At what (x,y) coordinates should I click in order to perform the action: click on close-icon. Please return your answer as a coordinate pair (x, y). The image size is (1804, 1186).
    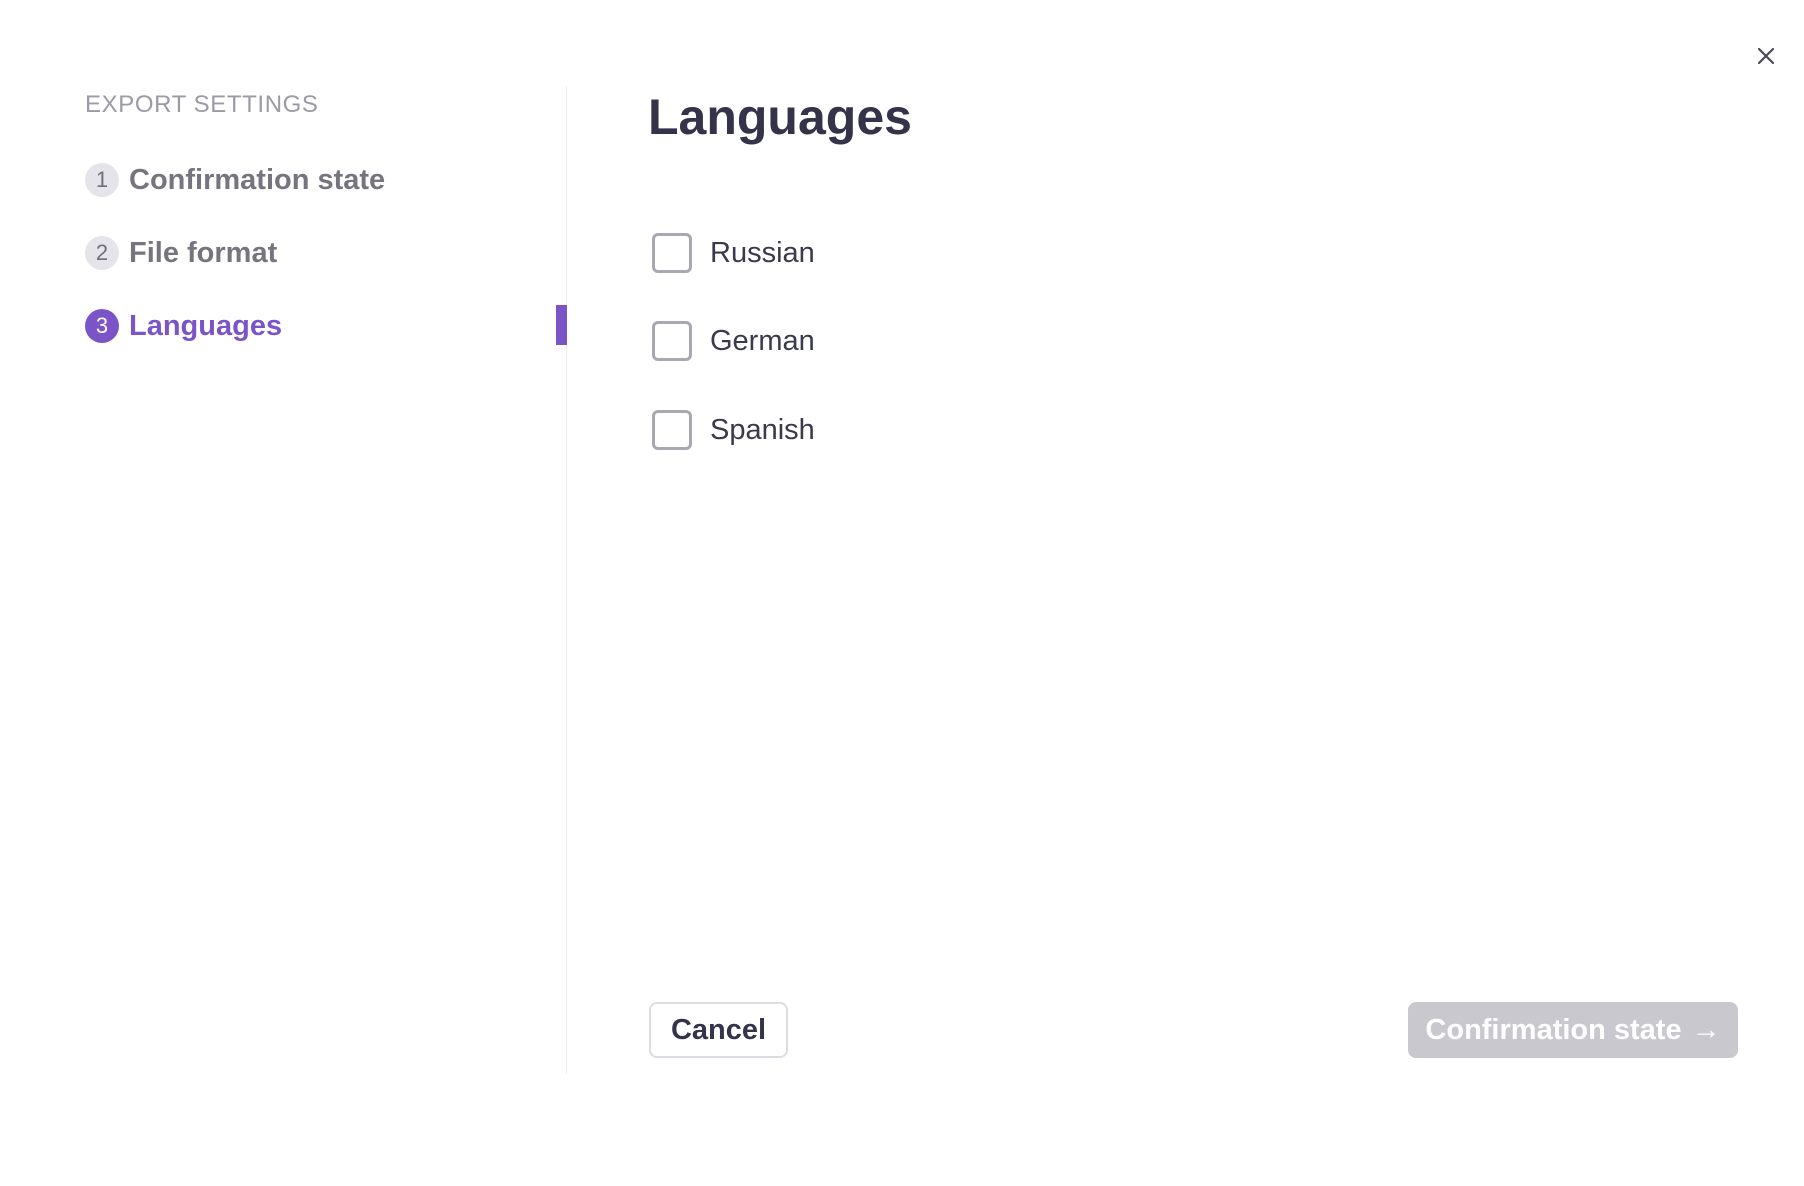
    Looking at the image, I should click on (1766, 56).